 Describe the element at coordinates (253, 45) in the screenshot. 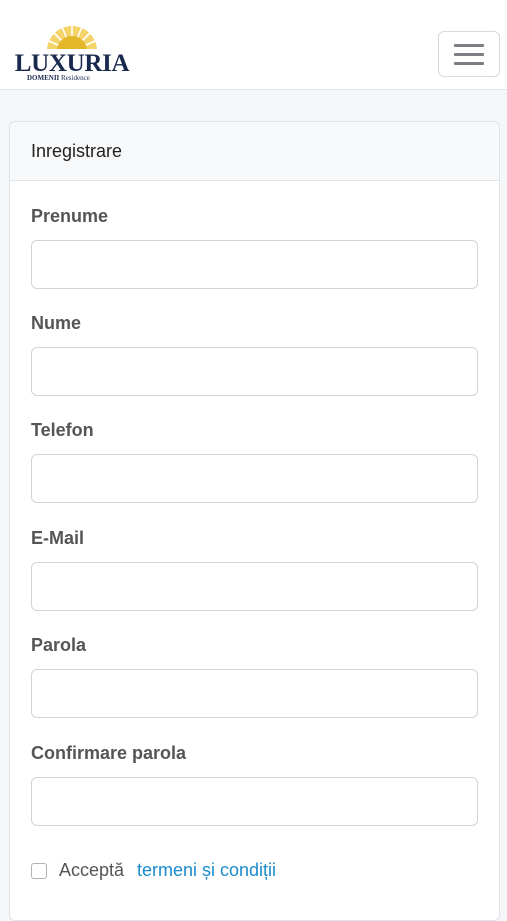

I see `navbar: LUXURIA DOMENII Residence` at that location.